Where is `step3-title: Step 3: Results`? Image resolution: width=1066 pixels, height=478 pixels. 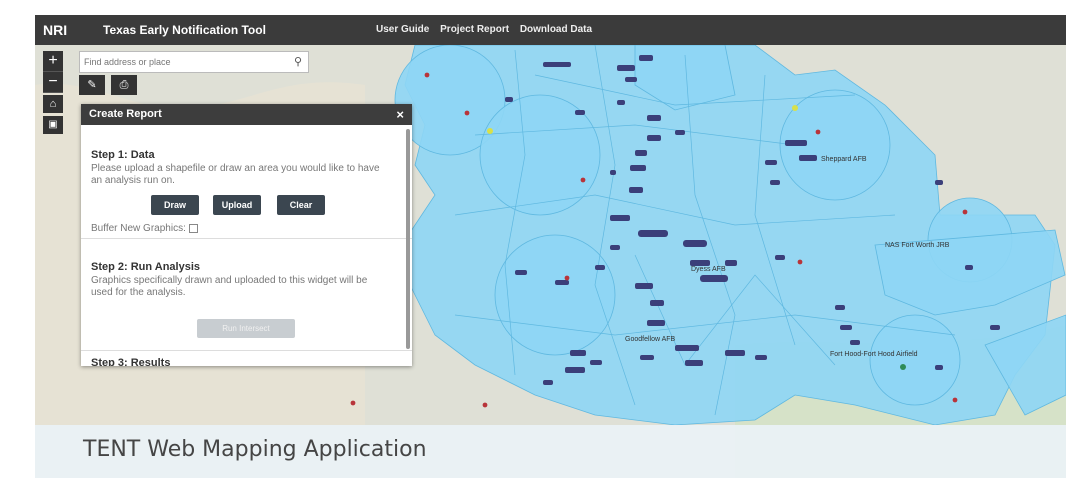 step3-title: Step 3: Results is located at coordinates (131, 361).